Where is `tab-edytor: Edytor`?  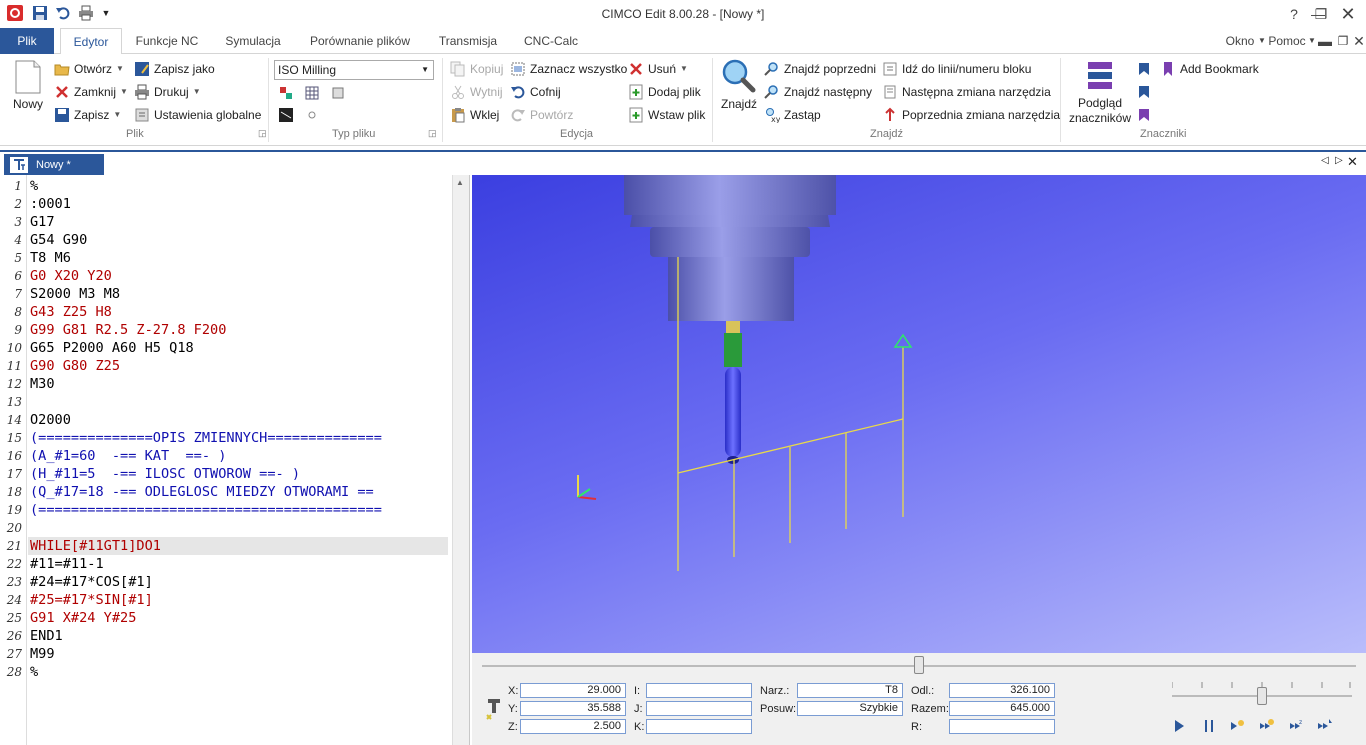
tab-edytor: Edytor is located at coordinates (91, 41).